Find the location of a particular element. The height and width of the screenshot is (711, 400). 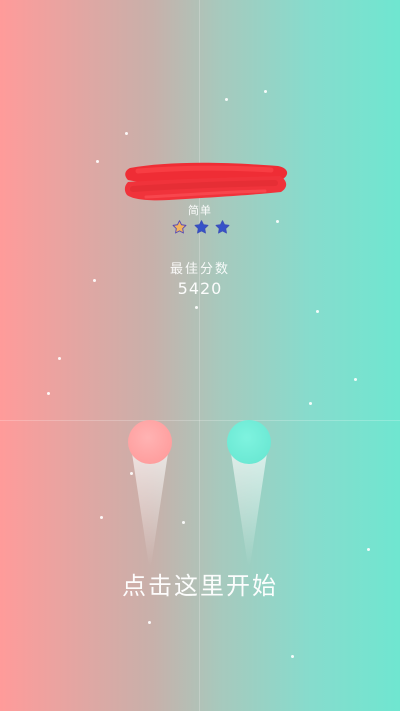

left-ball is located at coordinates (150, 442).